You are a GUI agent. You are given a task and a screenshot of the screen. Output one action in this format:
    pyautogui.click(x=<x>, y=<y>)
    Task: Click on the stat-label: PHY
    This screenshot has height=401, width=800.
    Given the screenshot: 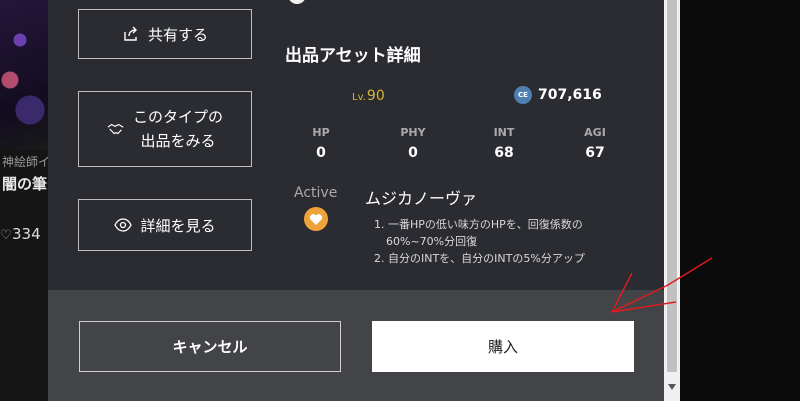 What is the action you would take?
    pyautogui.click(x=413, y=132)
    